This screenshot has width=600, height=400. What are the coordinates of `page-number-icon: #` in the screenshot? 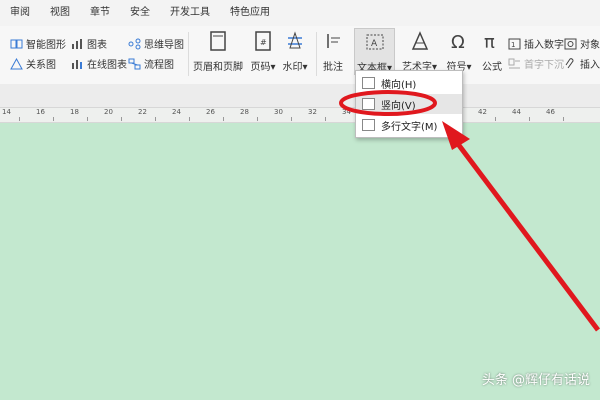 It's located at (263, 41).